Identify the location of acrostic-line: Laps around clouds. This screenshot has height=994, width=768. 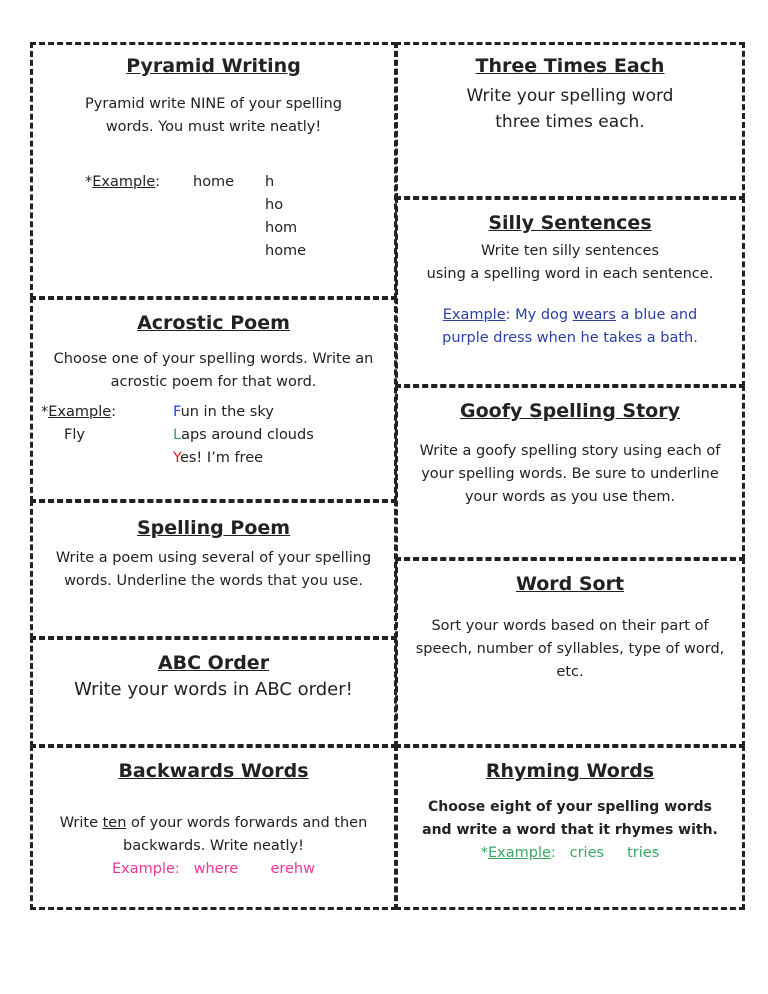
(243, 435).